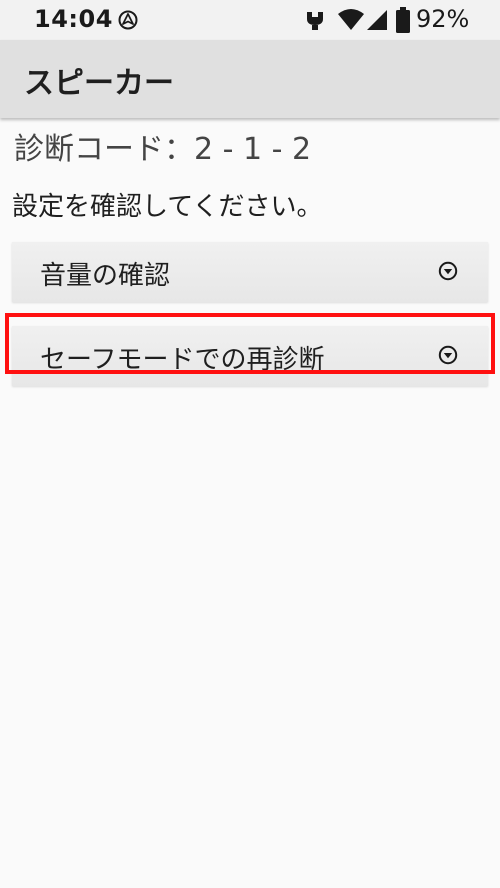  I want to click on battery-percent: 92%, so click(443, 19).